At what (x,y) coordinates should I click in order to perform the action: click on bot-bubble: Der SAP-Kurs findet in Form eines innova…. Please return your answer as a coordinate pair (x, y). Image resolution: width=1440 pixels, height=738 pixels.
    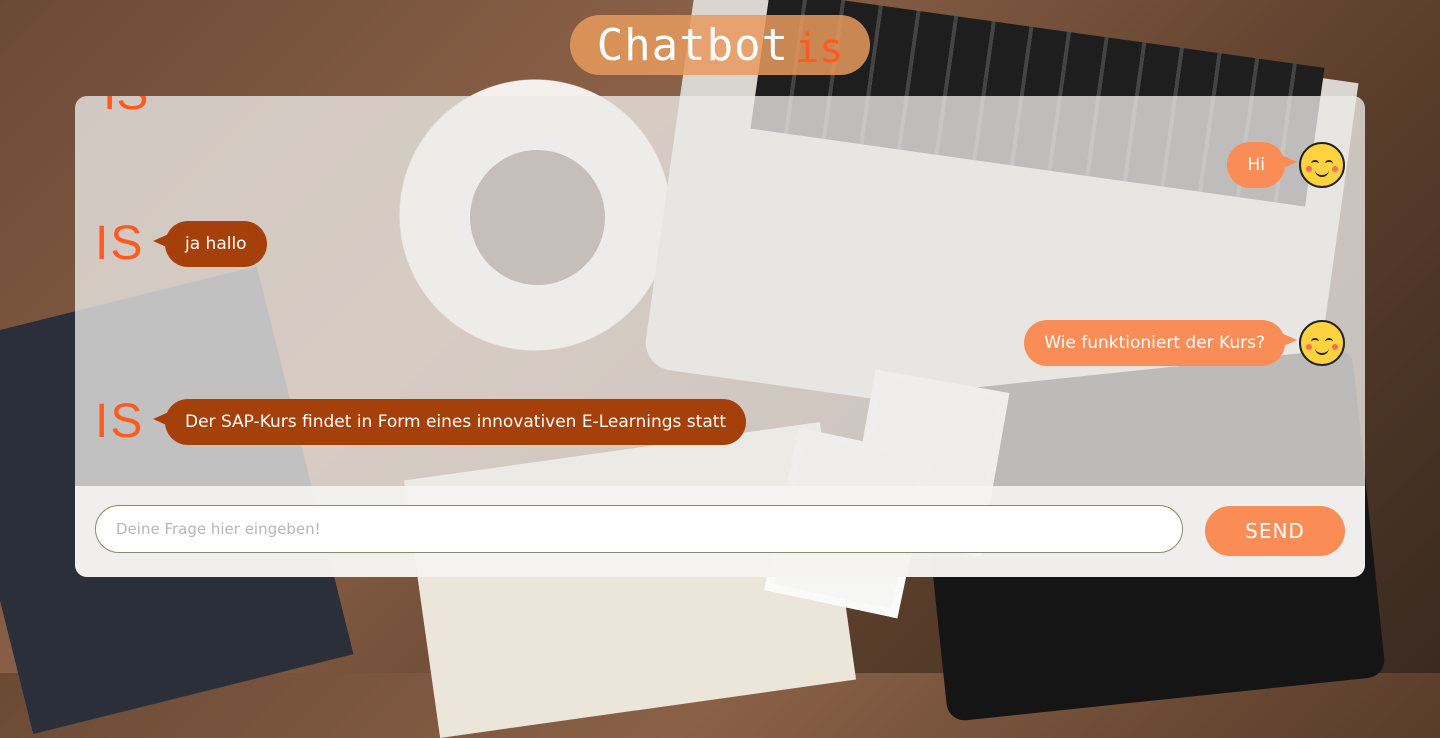
    Looking at the image, I should click on (449, 422).